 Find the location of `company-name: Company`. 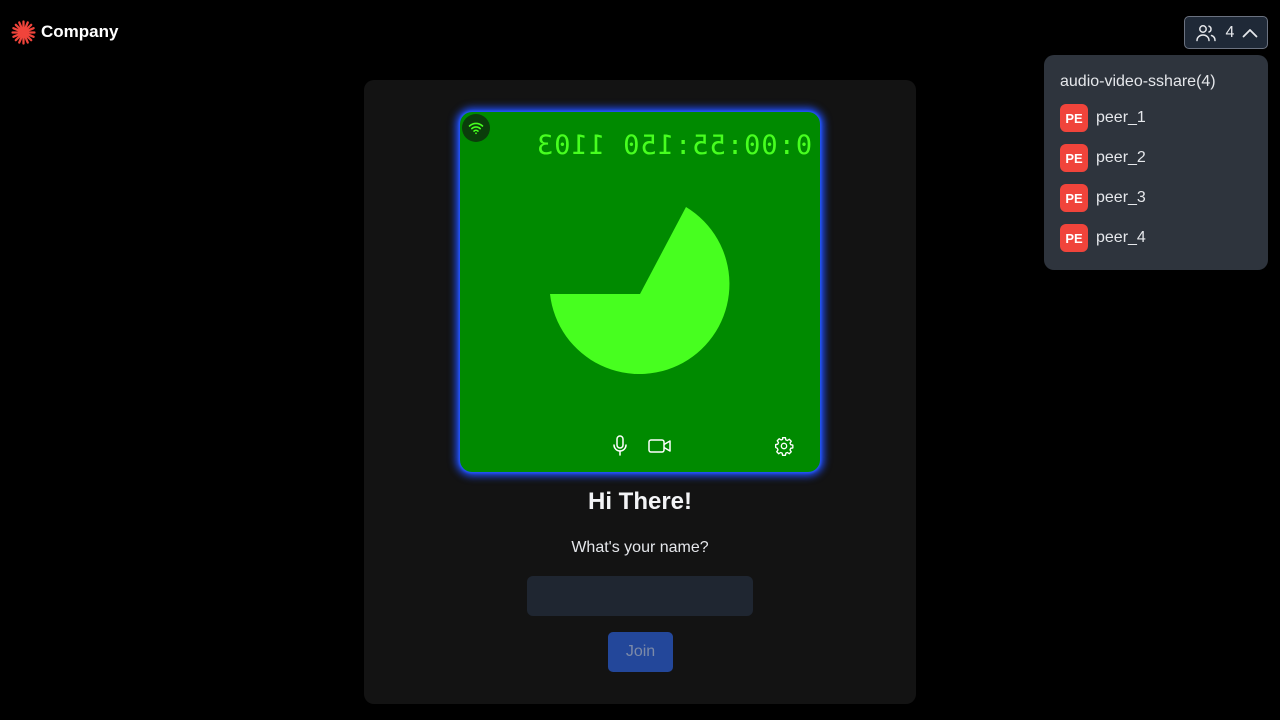

company-name: Company is located at coordinates (80, 31).